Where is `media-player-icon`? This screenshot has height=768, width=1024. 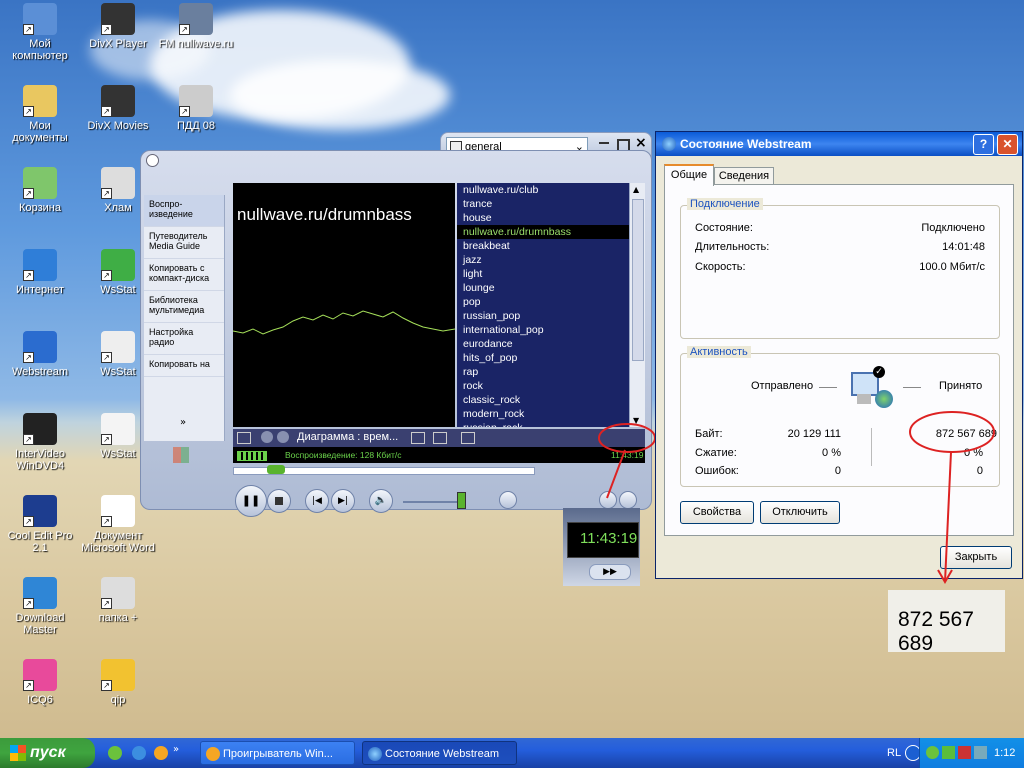
media-player-icon is located at coordinates (213, 754).